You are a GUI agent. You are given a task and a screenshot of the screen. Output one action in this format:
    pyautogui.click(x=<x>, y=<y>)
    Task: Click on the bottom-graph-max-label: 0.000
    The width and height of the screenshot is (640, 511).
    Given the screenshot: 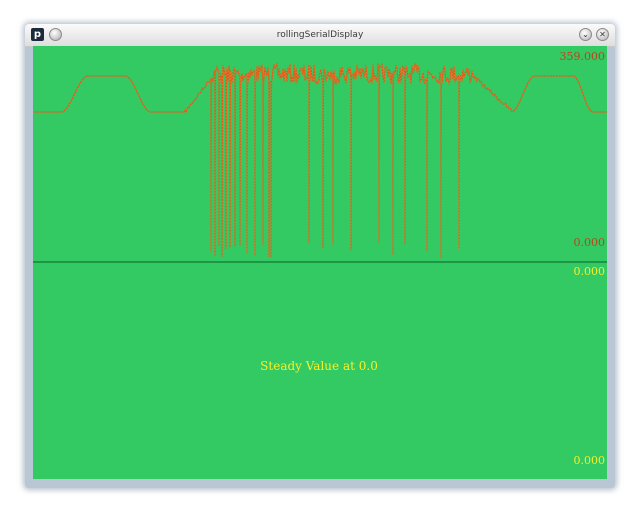 What is the action you would take?
    pyautogui.click(x=590, y=271)
    